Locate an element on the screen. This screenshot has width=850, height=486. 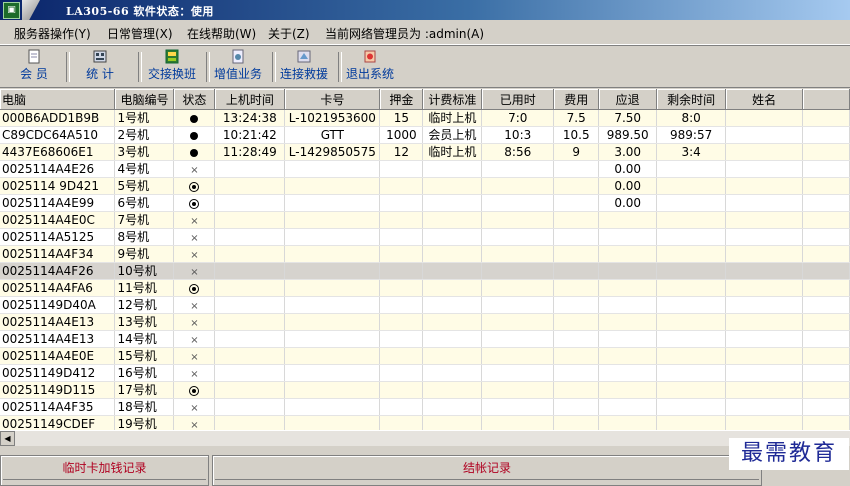
table-row: 0025114 9D421 5号机 0.00 is located at coordinates (425, 186).